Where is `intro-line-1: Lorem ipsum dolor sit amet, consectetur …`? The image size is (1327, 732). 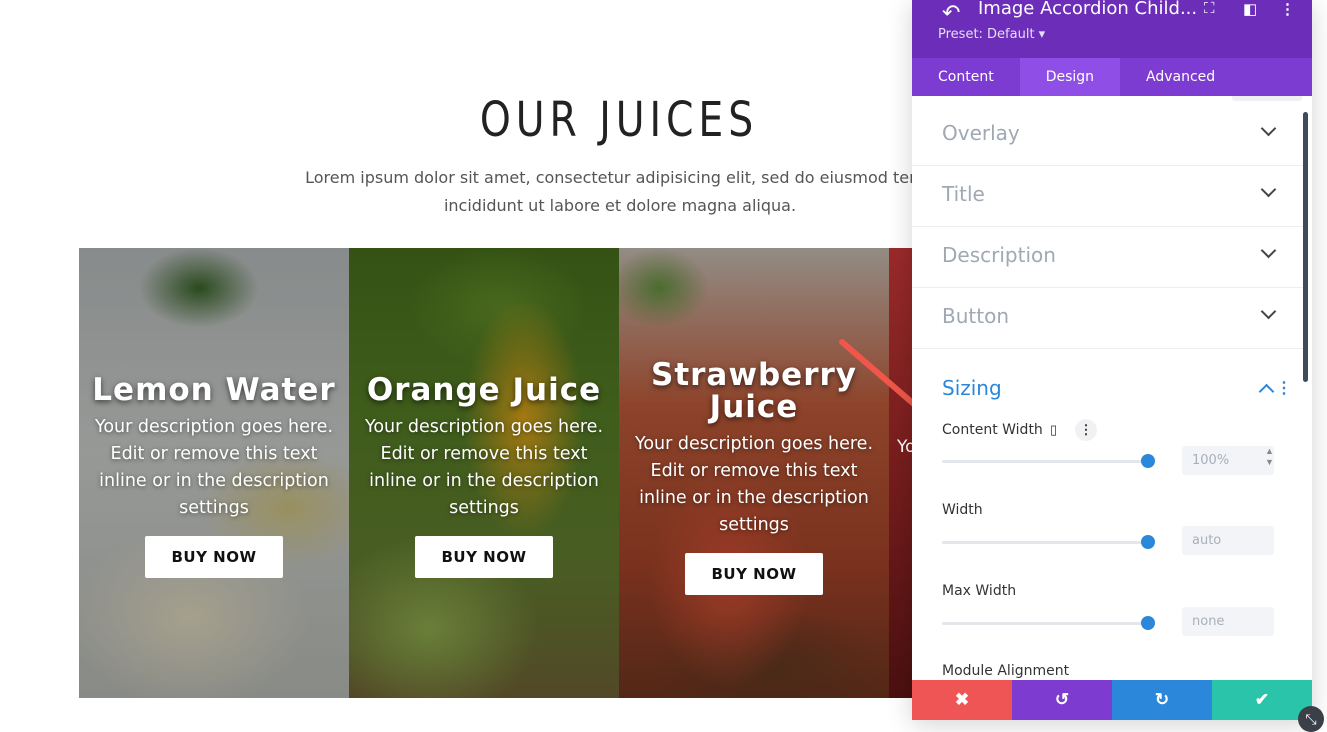
intro-line-1: Lorem ipsum dolor sit amet, consectetur … is located at coordinates (620, 177).